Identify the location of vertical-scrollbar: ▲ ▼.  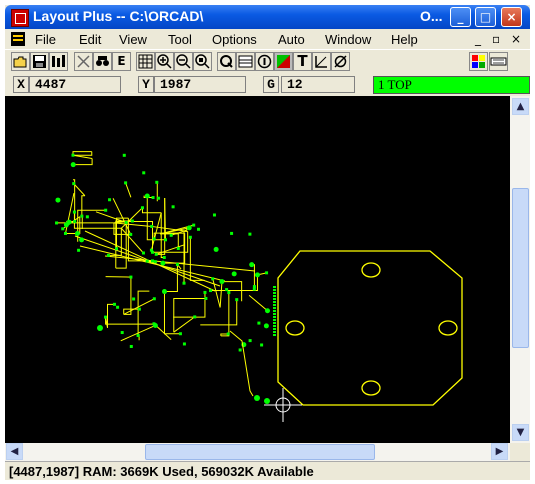
(520, 269).